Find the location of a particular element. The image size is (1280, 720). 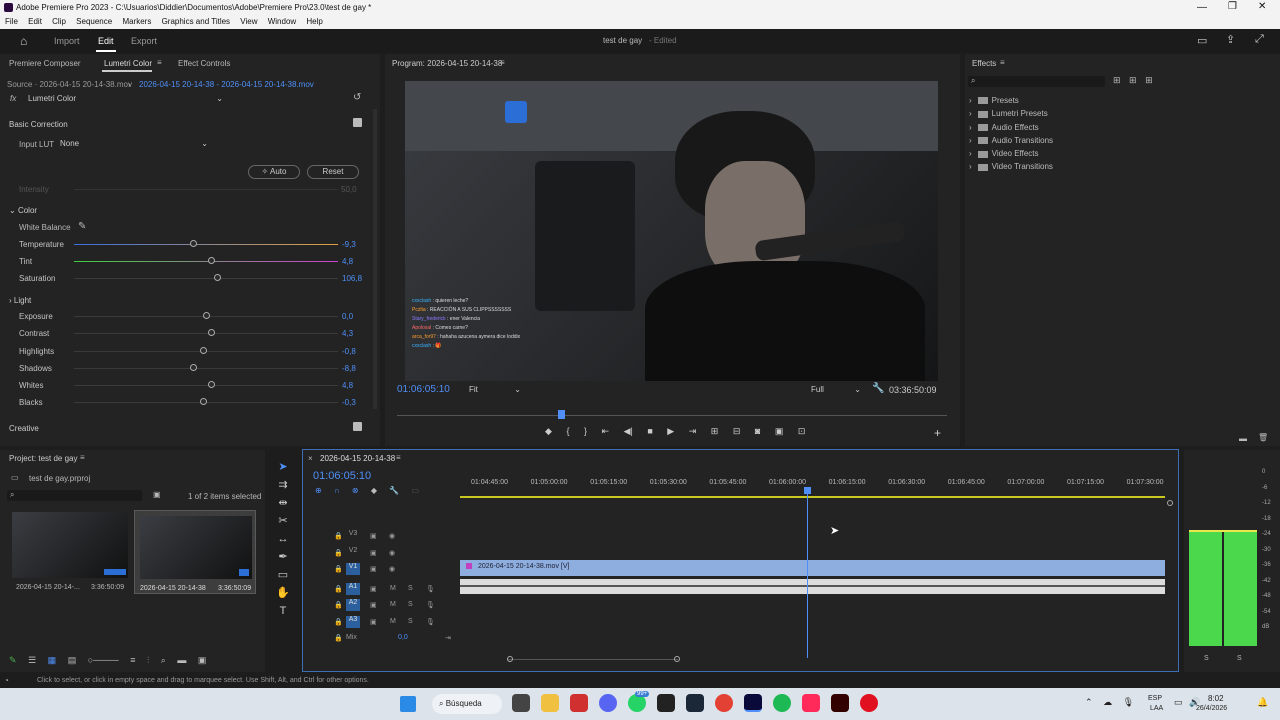

playhead-handle is located at coordinates (807, 490).